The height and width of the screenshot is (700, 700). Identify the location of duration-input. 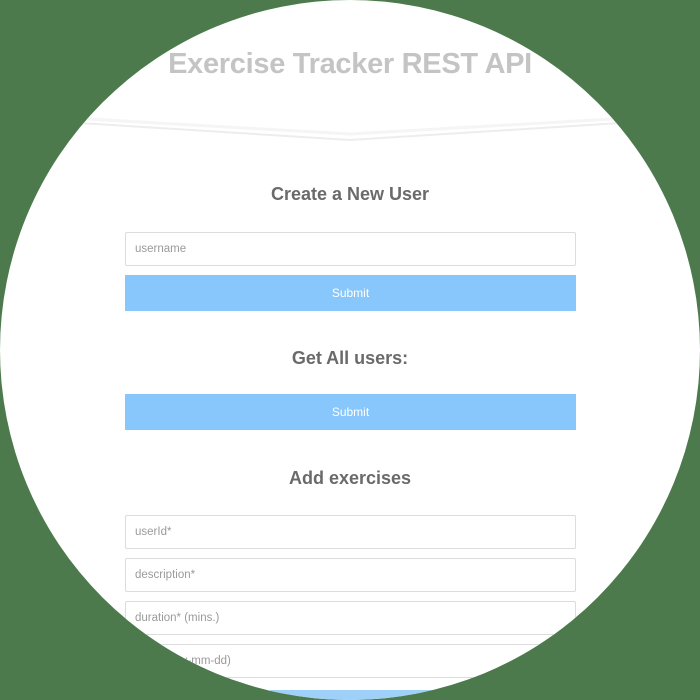
(350, 618).